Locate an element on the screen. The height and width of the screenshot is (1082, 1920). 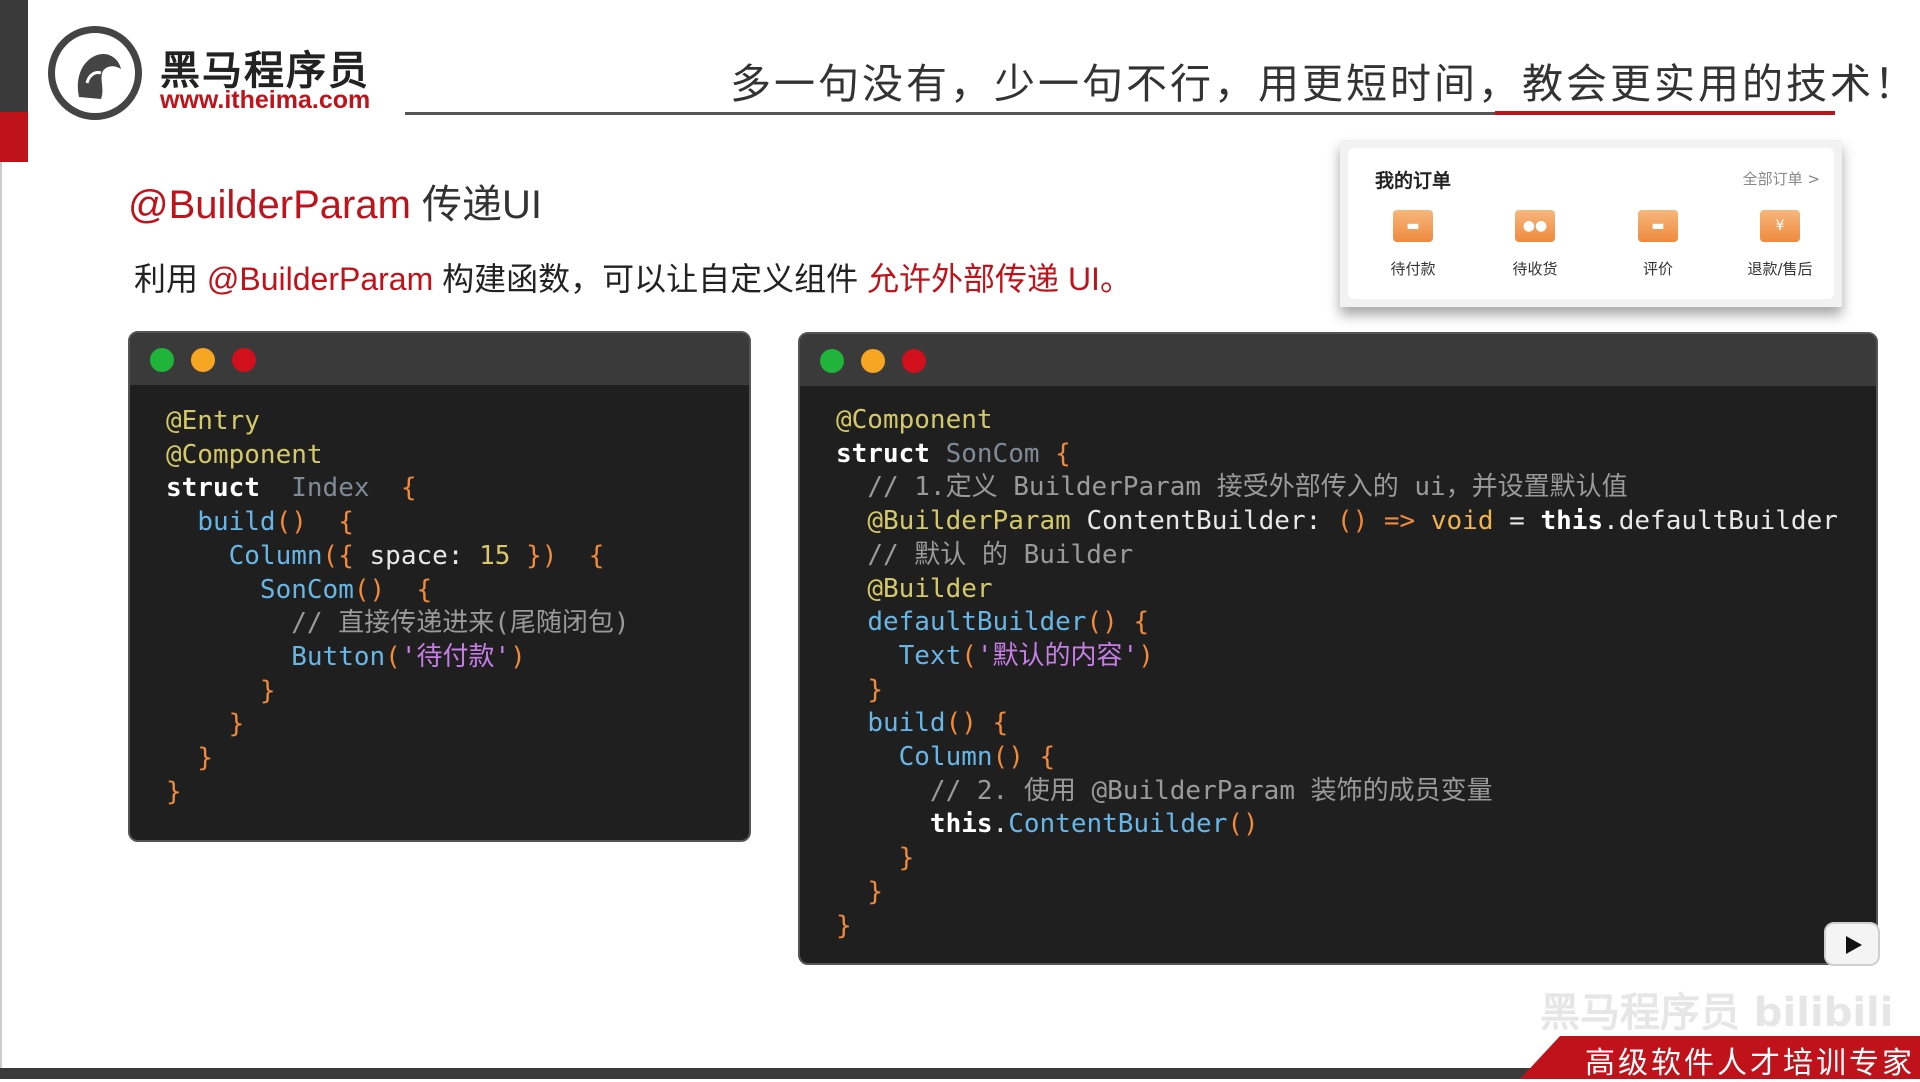
code-token: 15 is located at coordinates (495, 555).